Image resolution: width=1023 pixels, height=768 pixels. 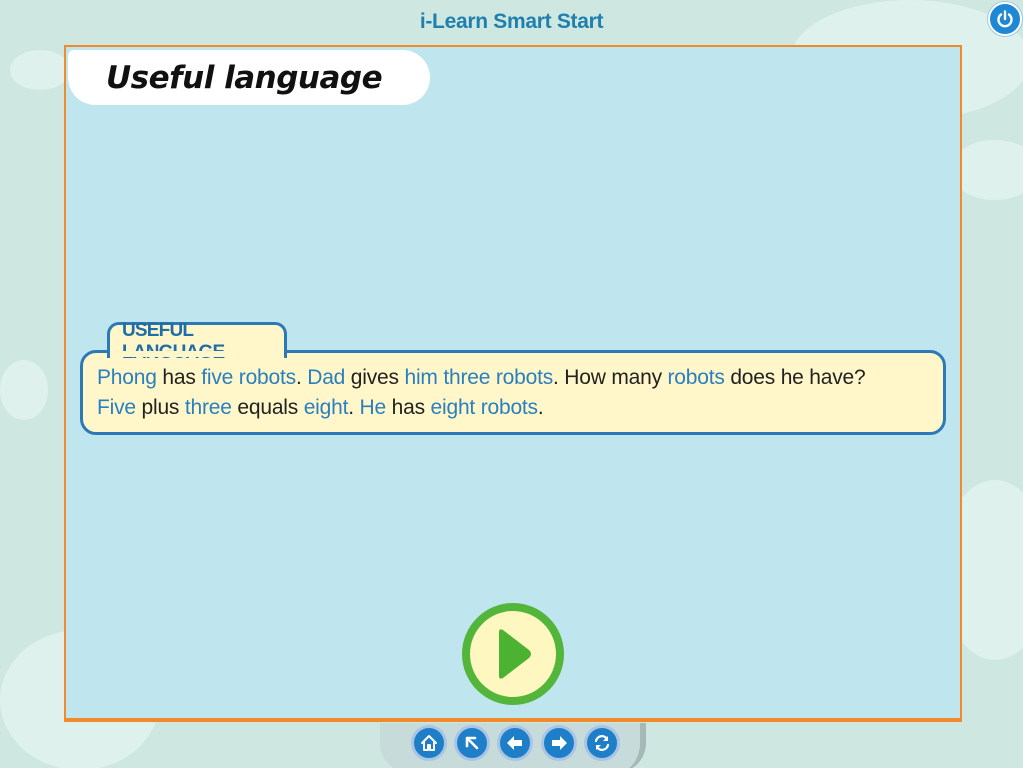 I want to click on phrase-segment: him three robots, so click(x=479, y=377).